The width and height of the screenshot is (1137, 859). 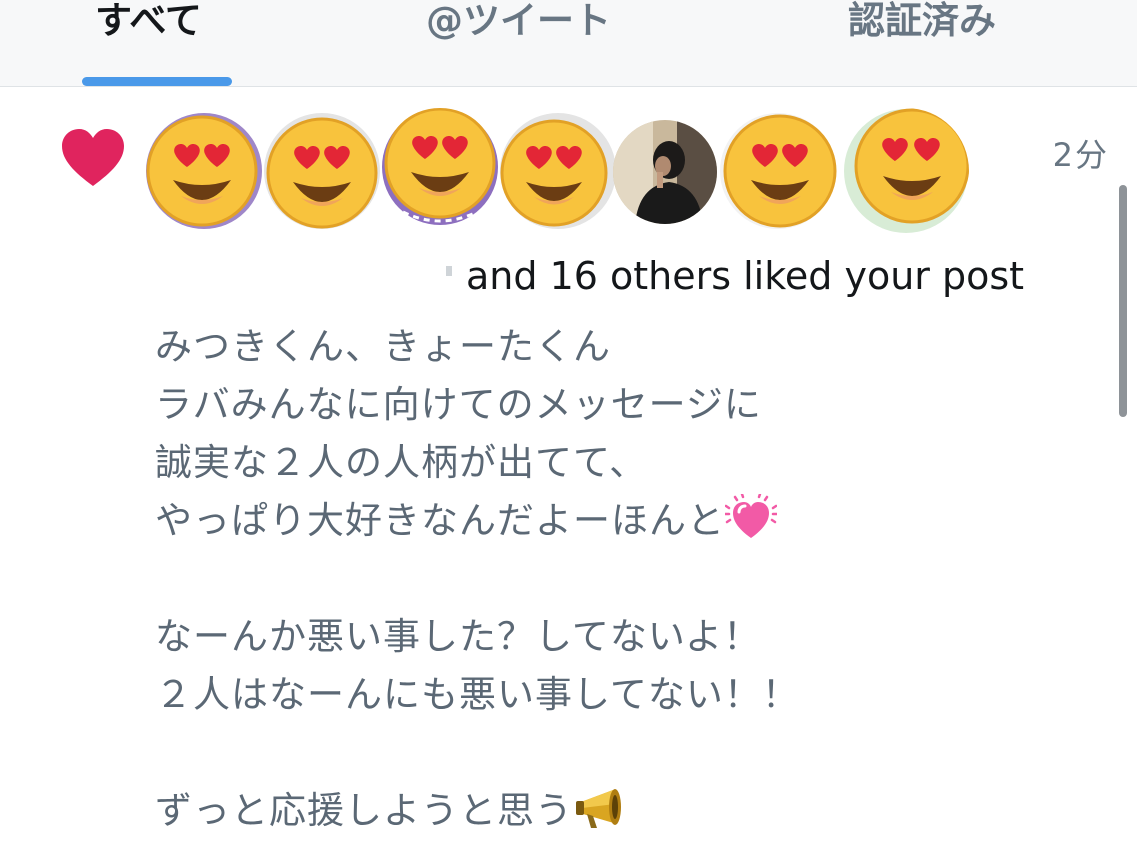 What do you see at coordinates (449, 270) in the screenshot?
I see `truncated-name-fragment` at bounding box center [449, 270].